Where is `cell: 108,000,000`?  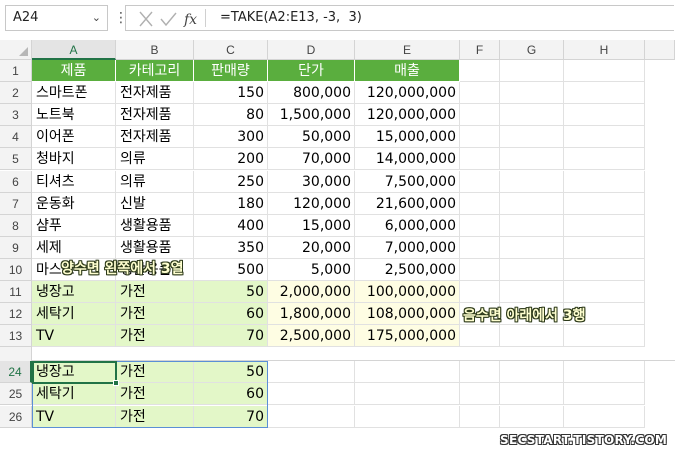
cell: 108,000,000 is located at coordinates (407, 314).